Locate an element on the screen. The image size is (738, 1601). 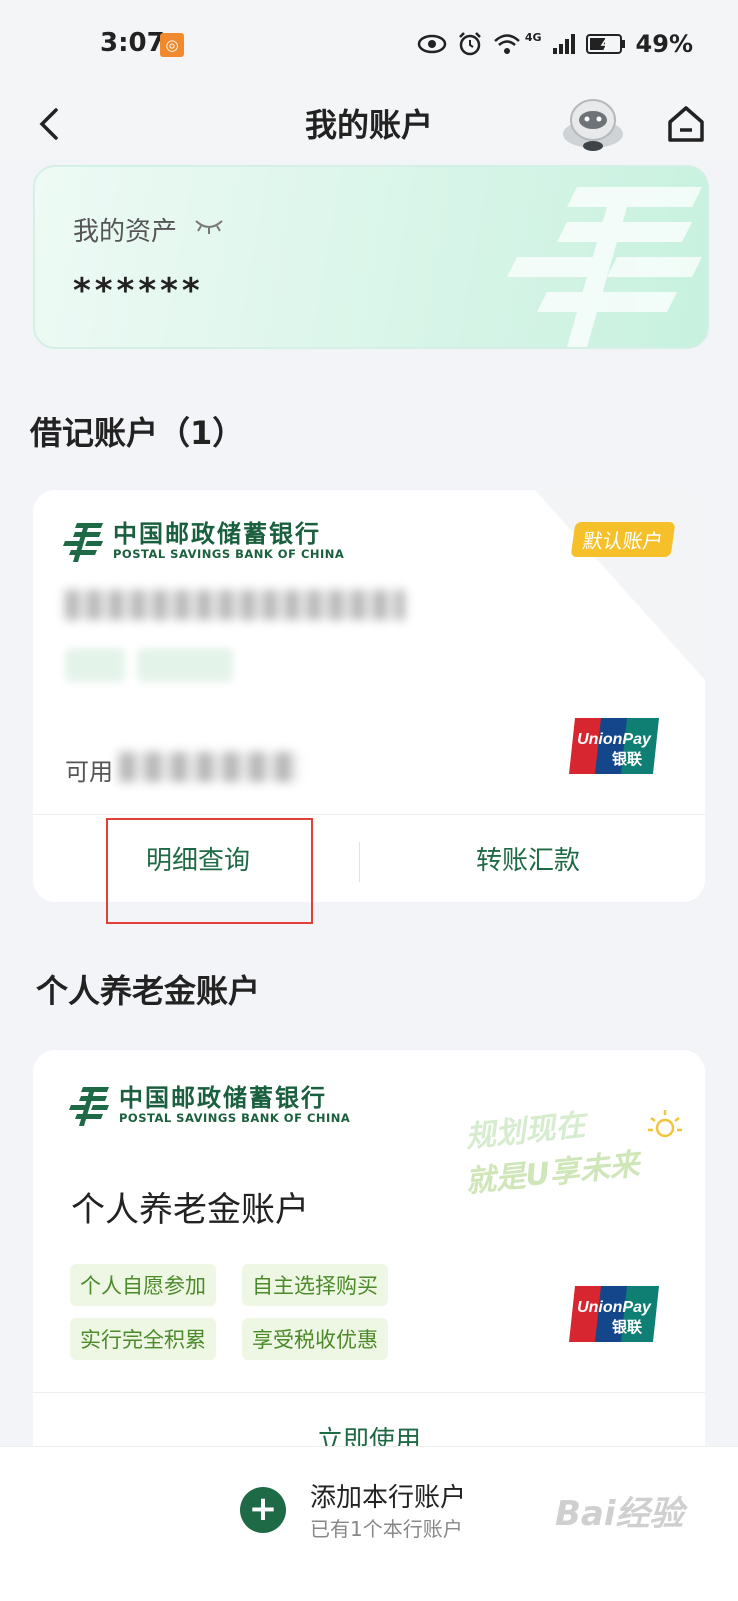
top-nav-bar: 我的账户 is located at coordinates (369, 125).